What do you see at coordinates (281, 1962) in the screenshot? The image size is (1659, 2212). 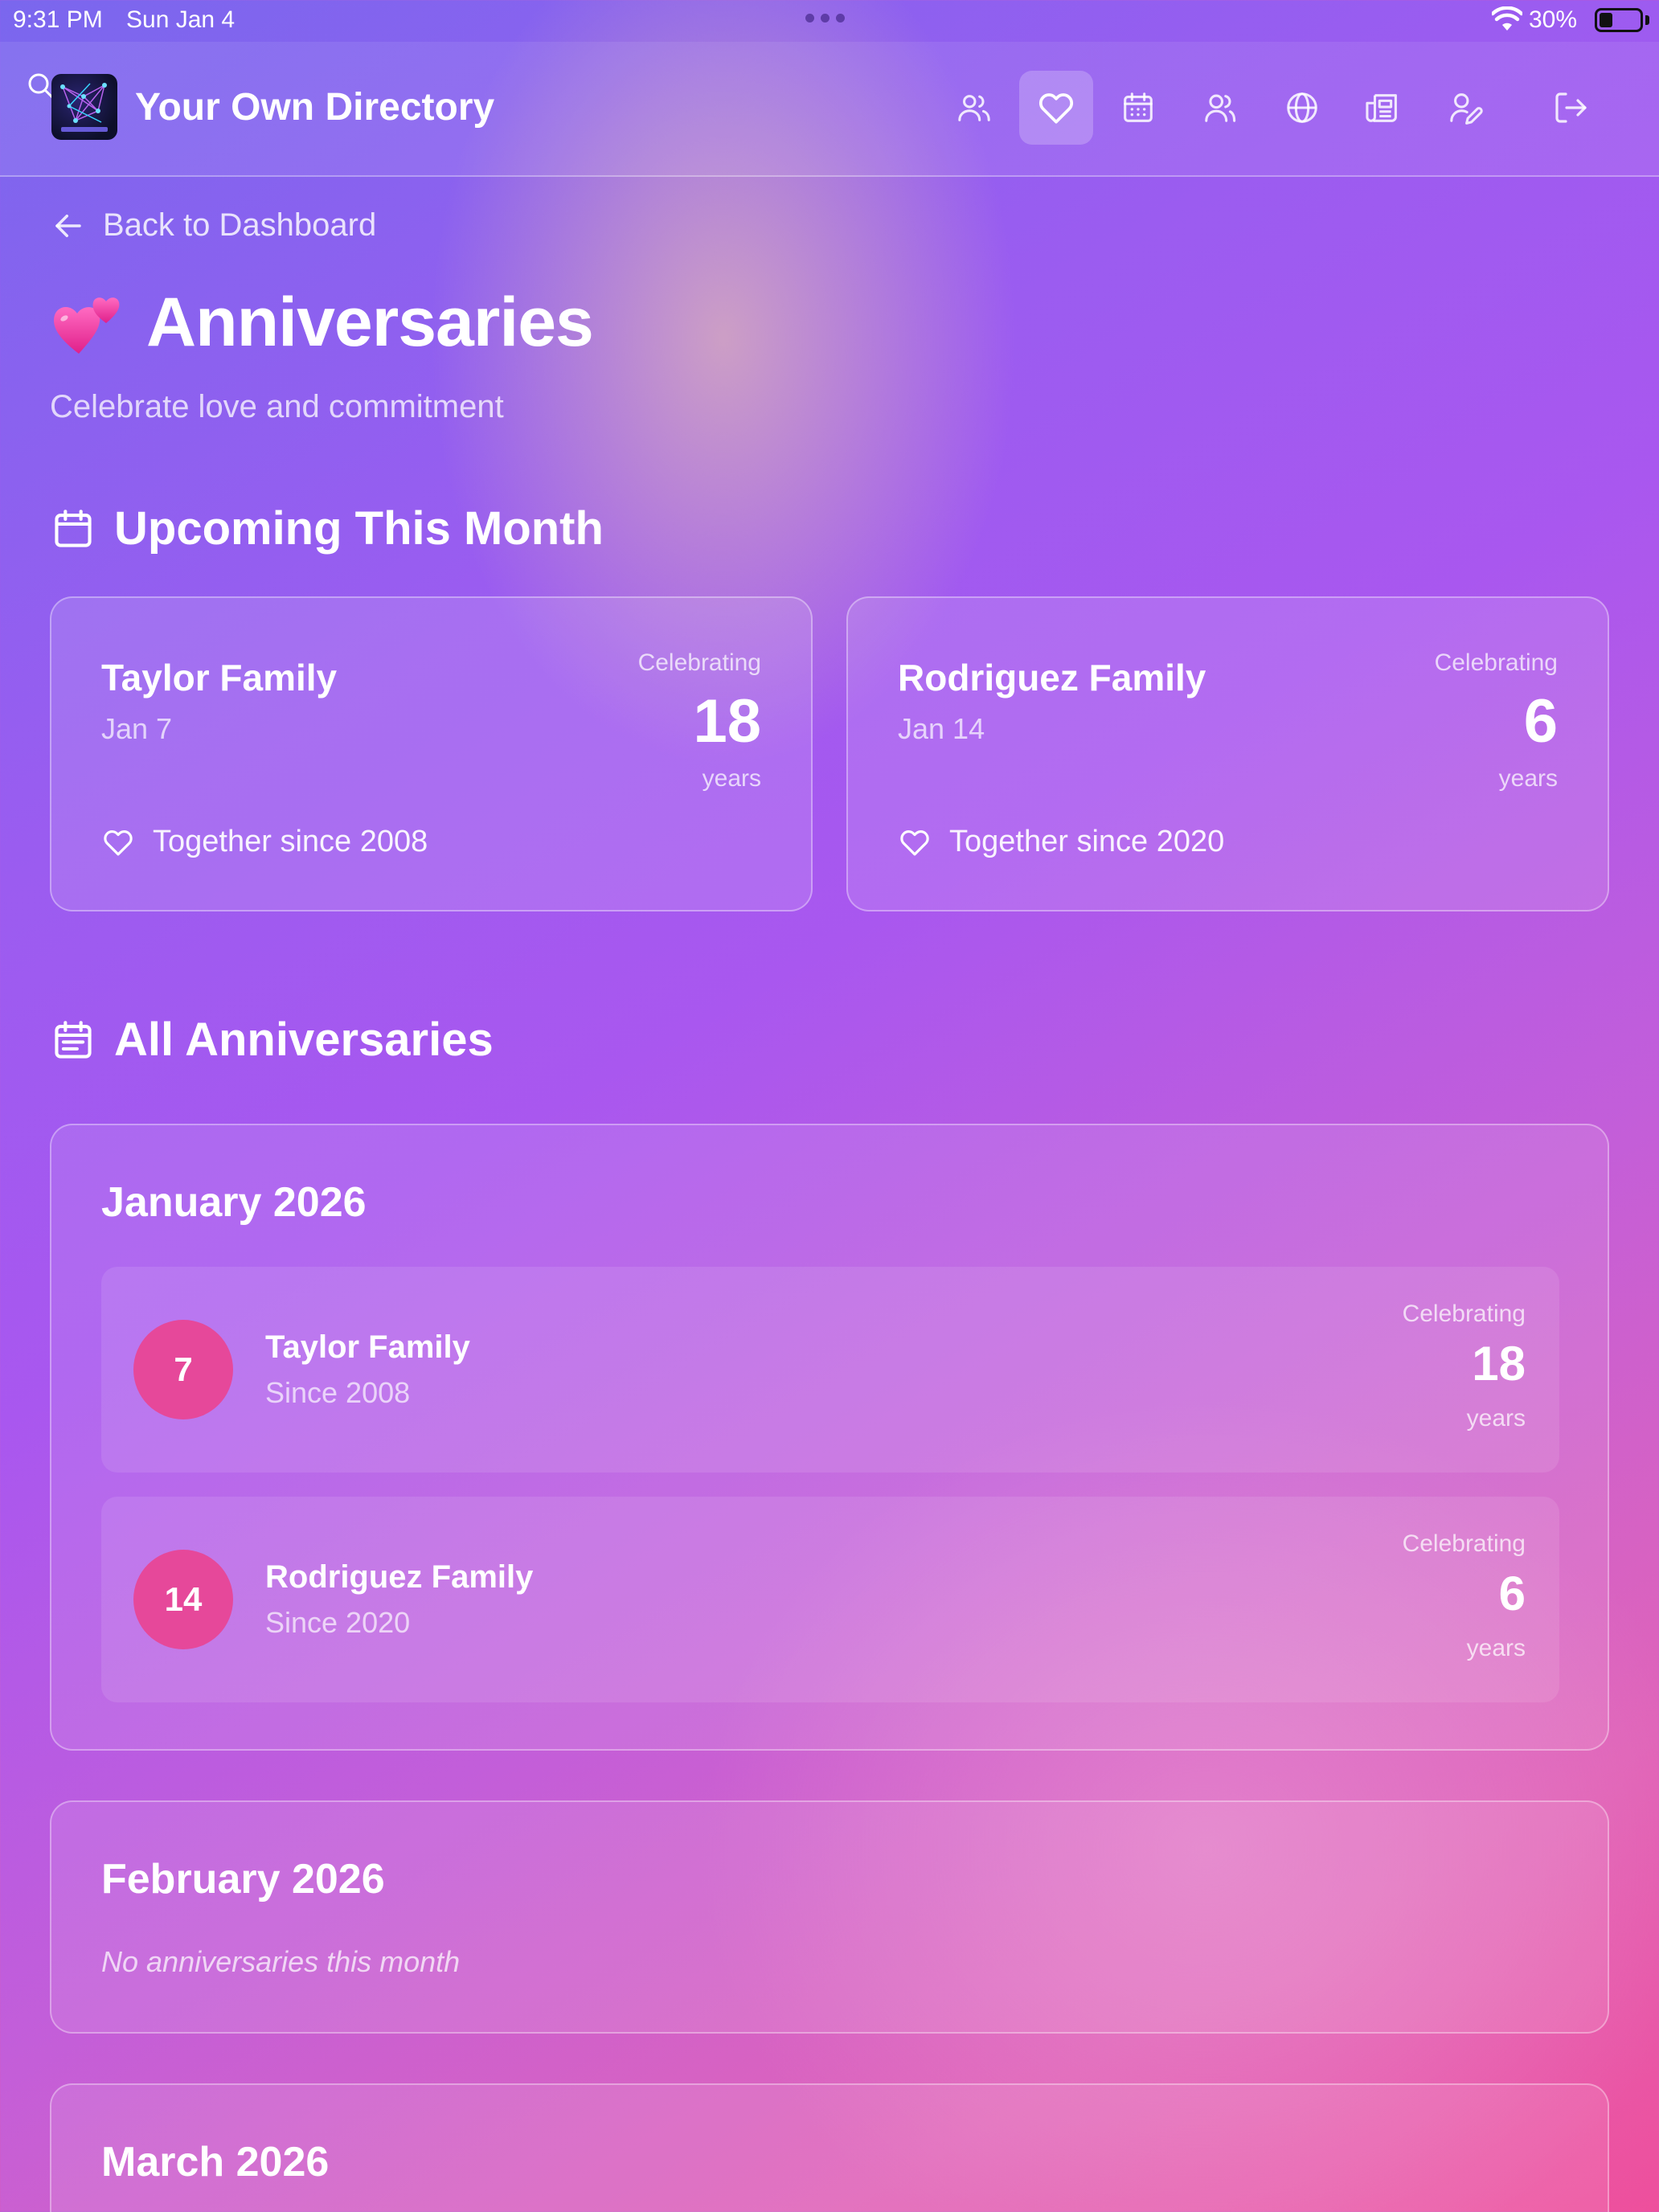 I see `empty-month-message: No anniversaries this month` at bounding box center [281, 1962].